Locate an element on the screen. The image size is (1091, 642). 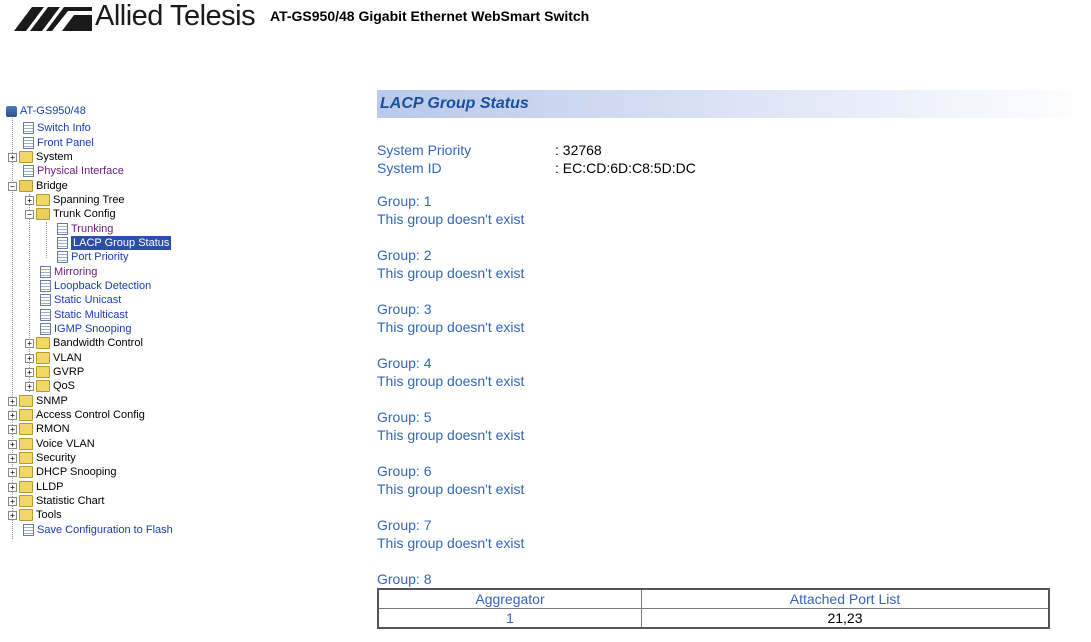
tree-item-bridge: − Bridge is located at coordinates (38, 186).